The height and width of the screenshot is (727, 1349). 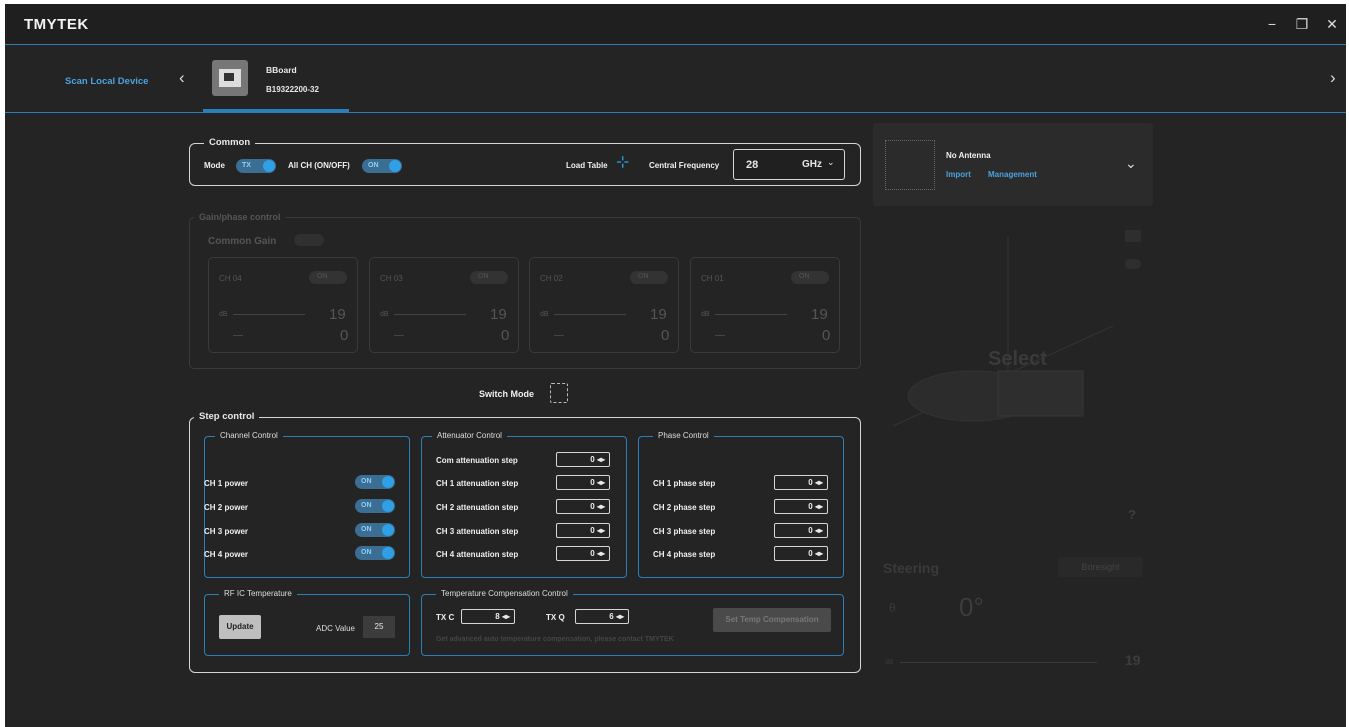 I want to click on ch01-phase-slider, so click(x=720, y=335).